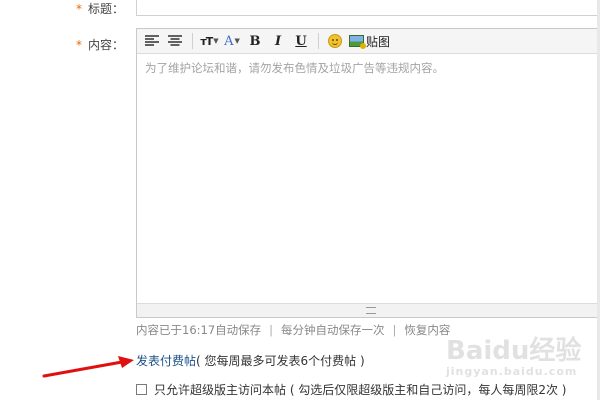 Image resolution: width=600 pixels, height=400 pixels. I want to click on title-input, so click(368, 8).